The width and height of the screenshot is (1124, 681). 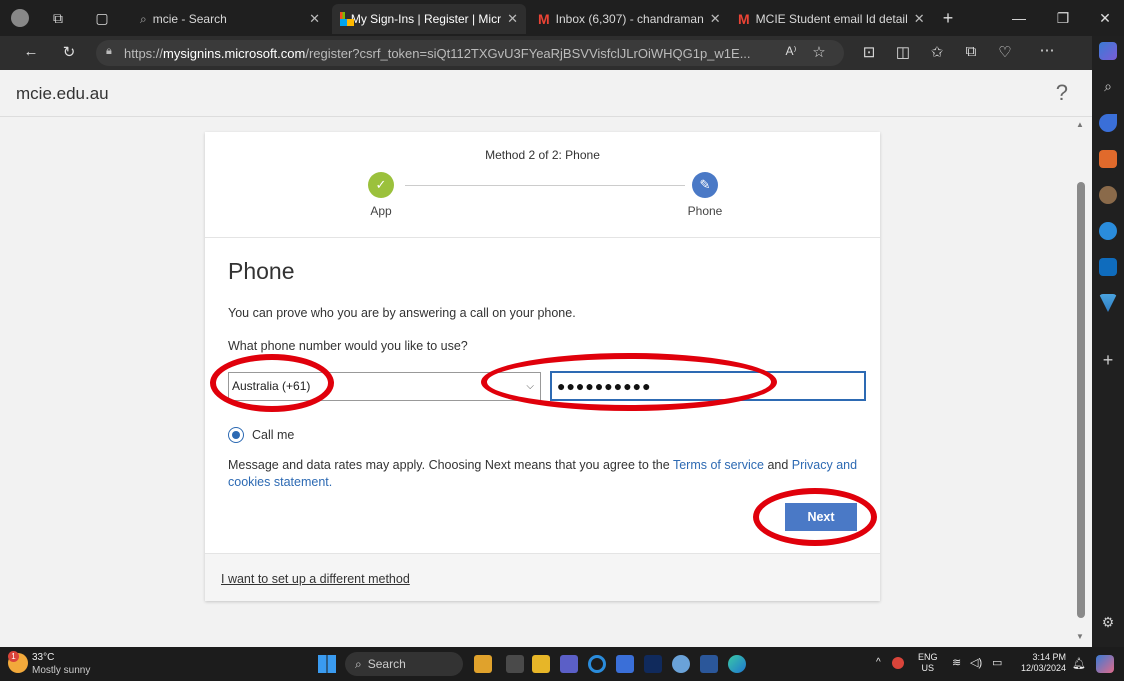 I want to click on page-header: mcie.edu.au ?, so click(x=546, y=93).